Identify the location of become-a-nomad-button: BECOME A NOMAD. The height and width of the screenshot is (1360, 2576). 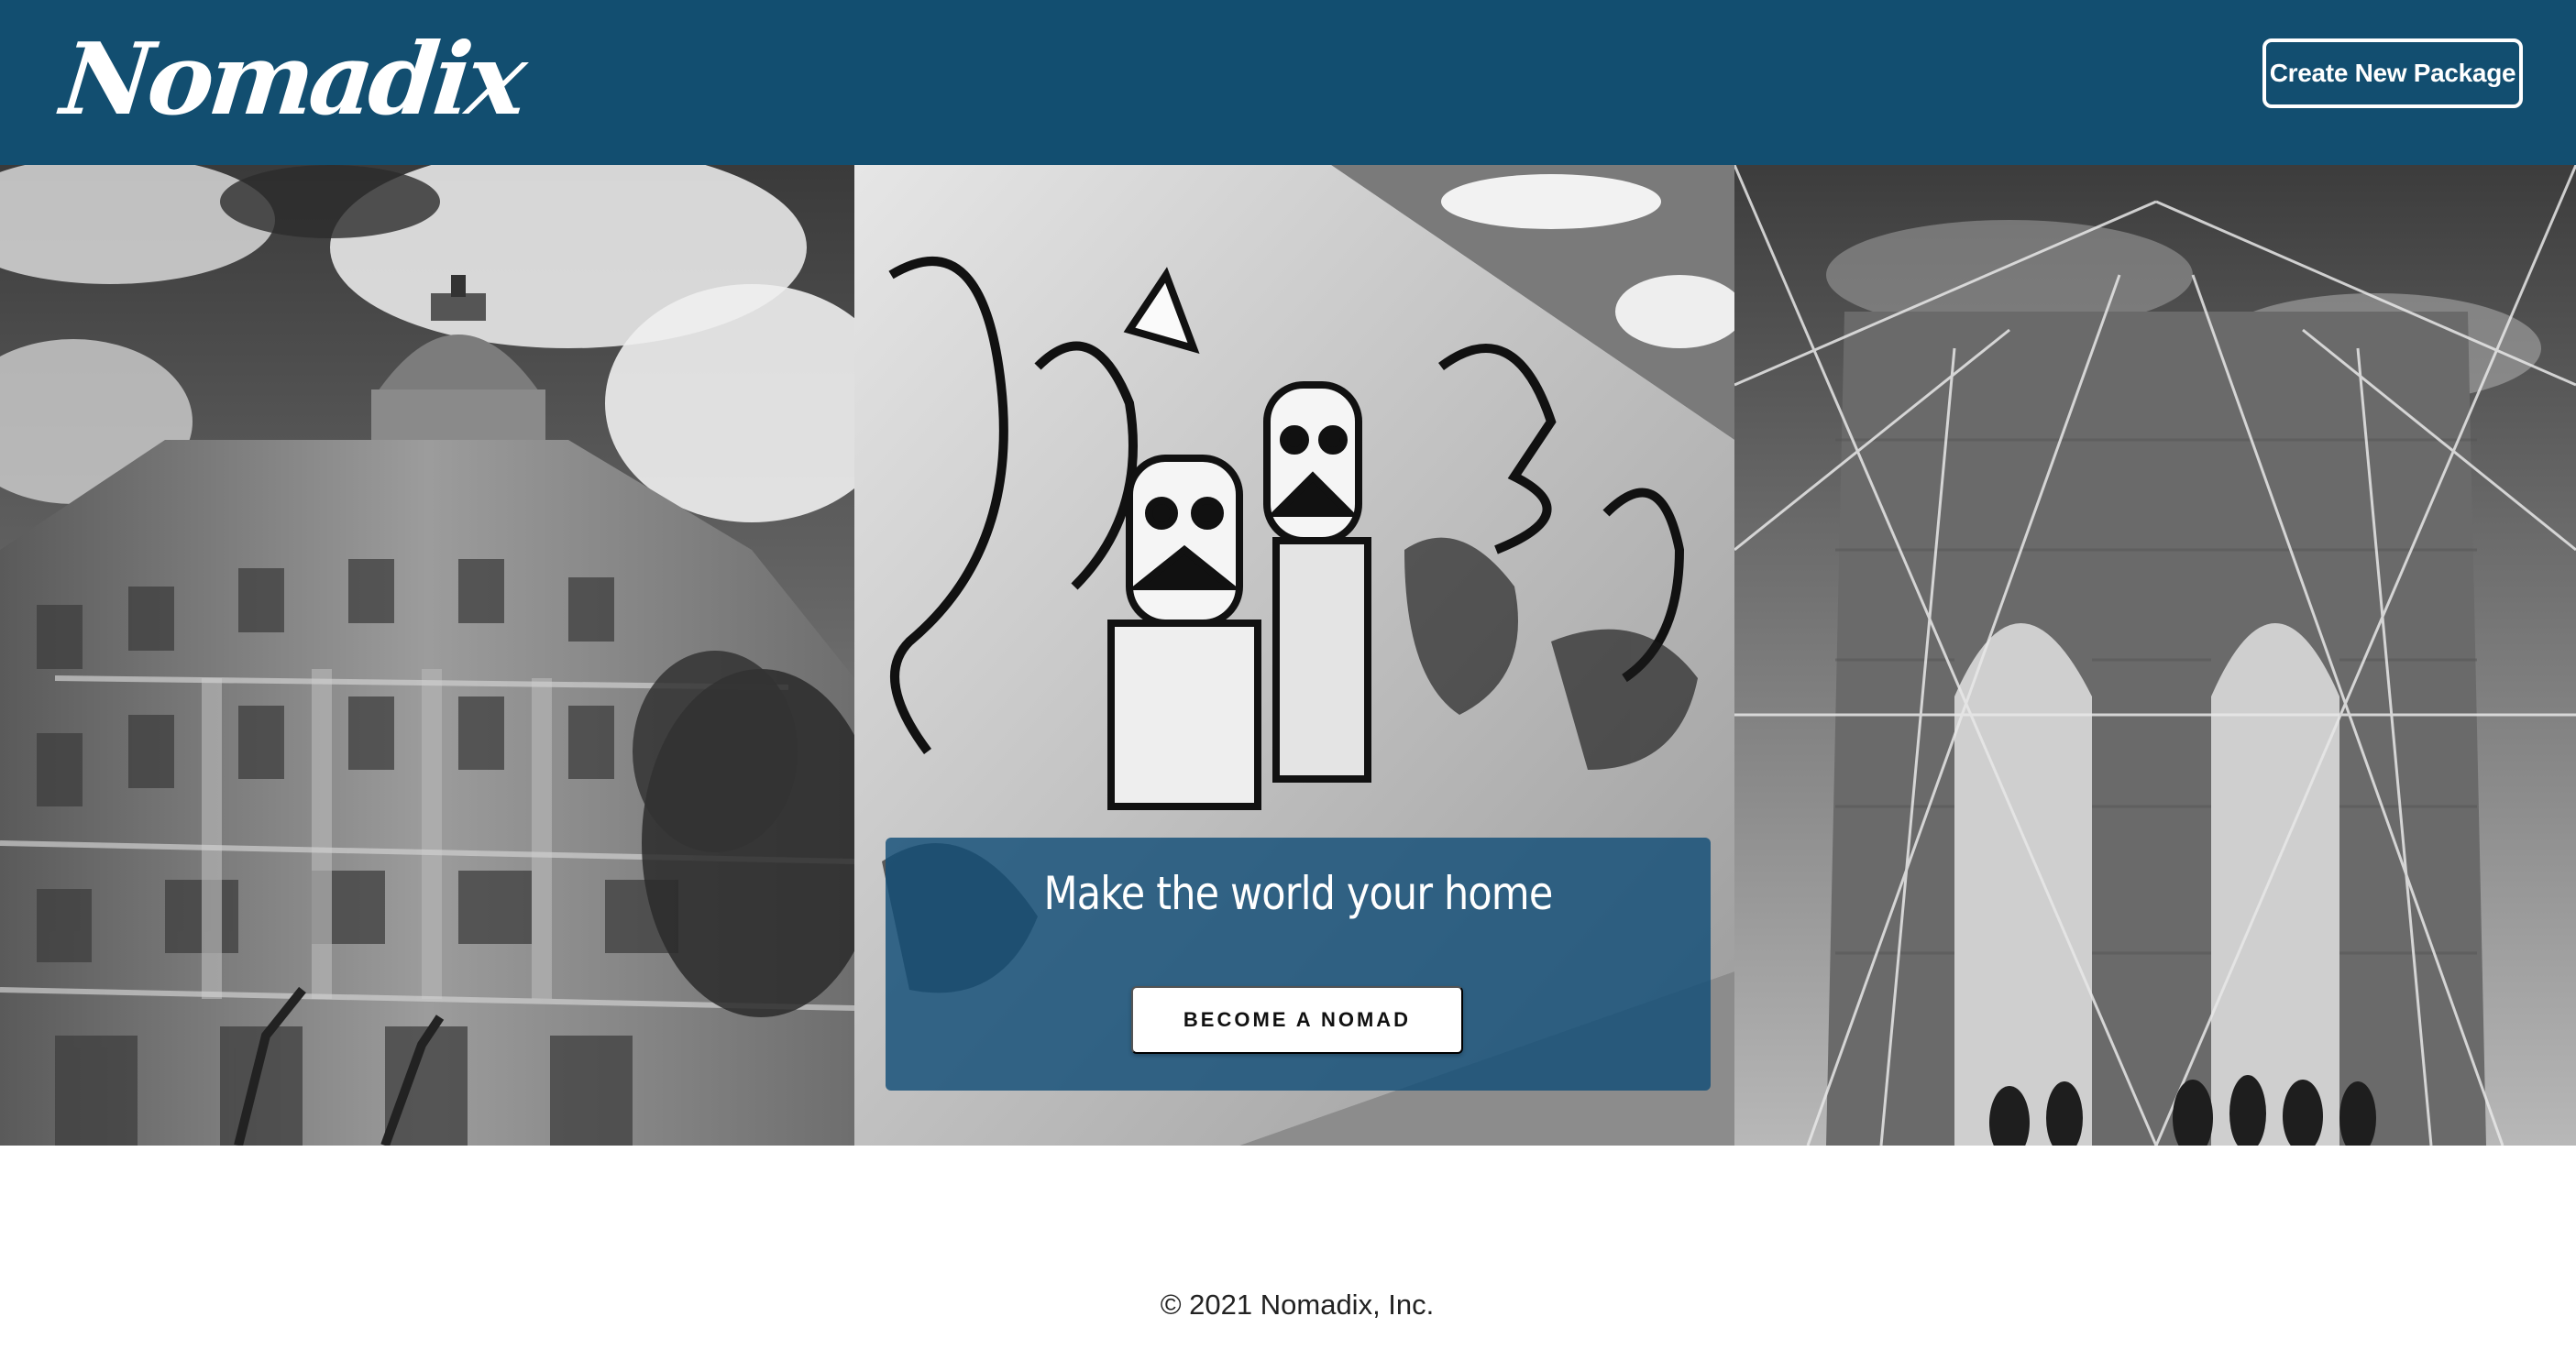
(1297, 1020).